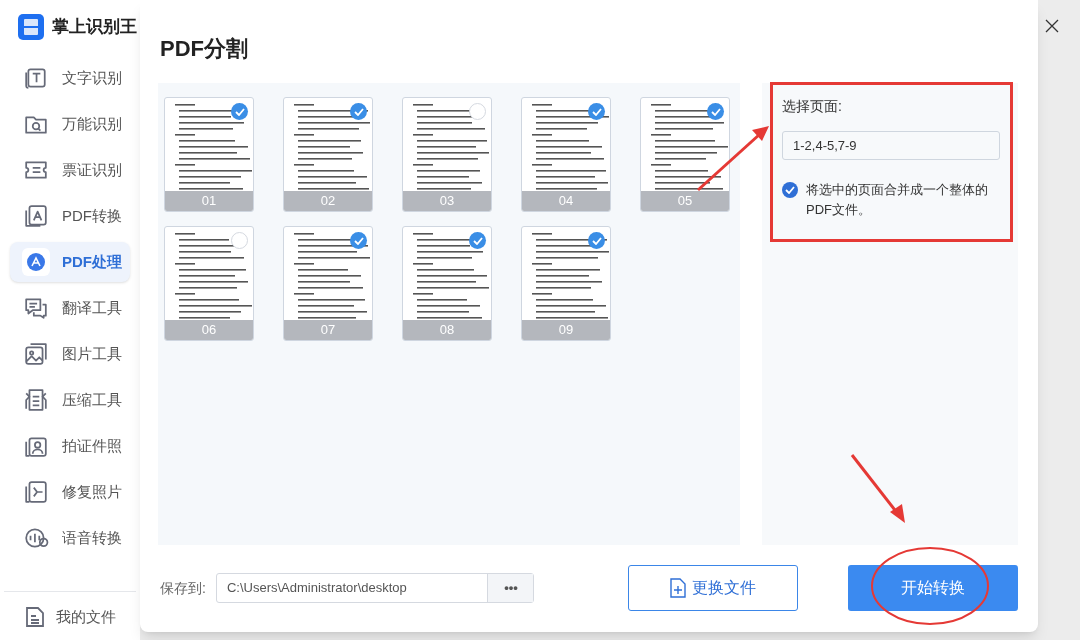  What do you see at coordinates (36, 170) in the screenshot?
I see `ticket-icon` at bounding box center [36, 170].